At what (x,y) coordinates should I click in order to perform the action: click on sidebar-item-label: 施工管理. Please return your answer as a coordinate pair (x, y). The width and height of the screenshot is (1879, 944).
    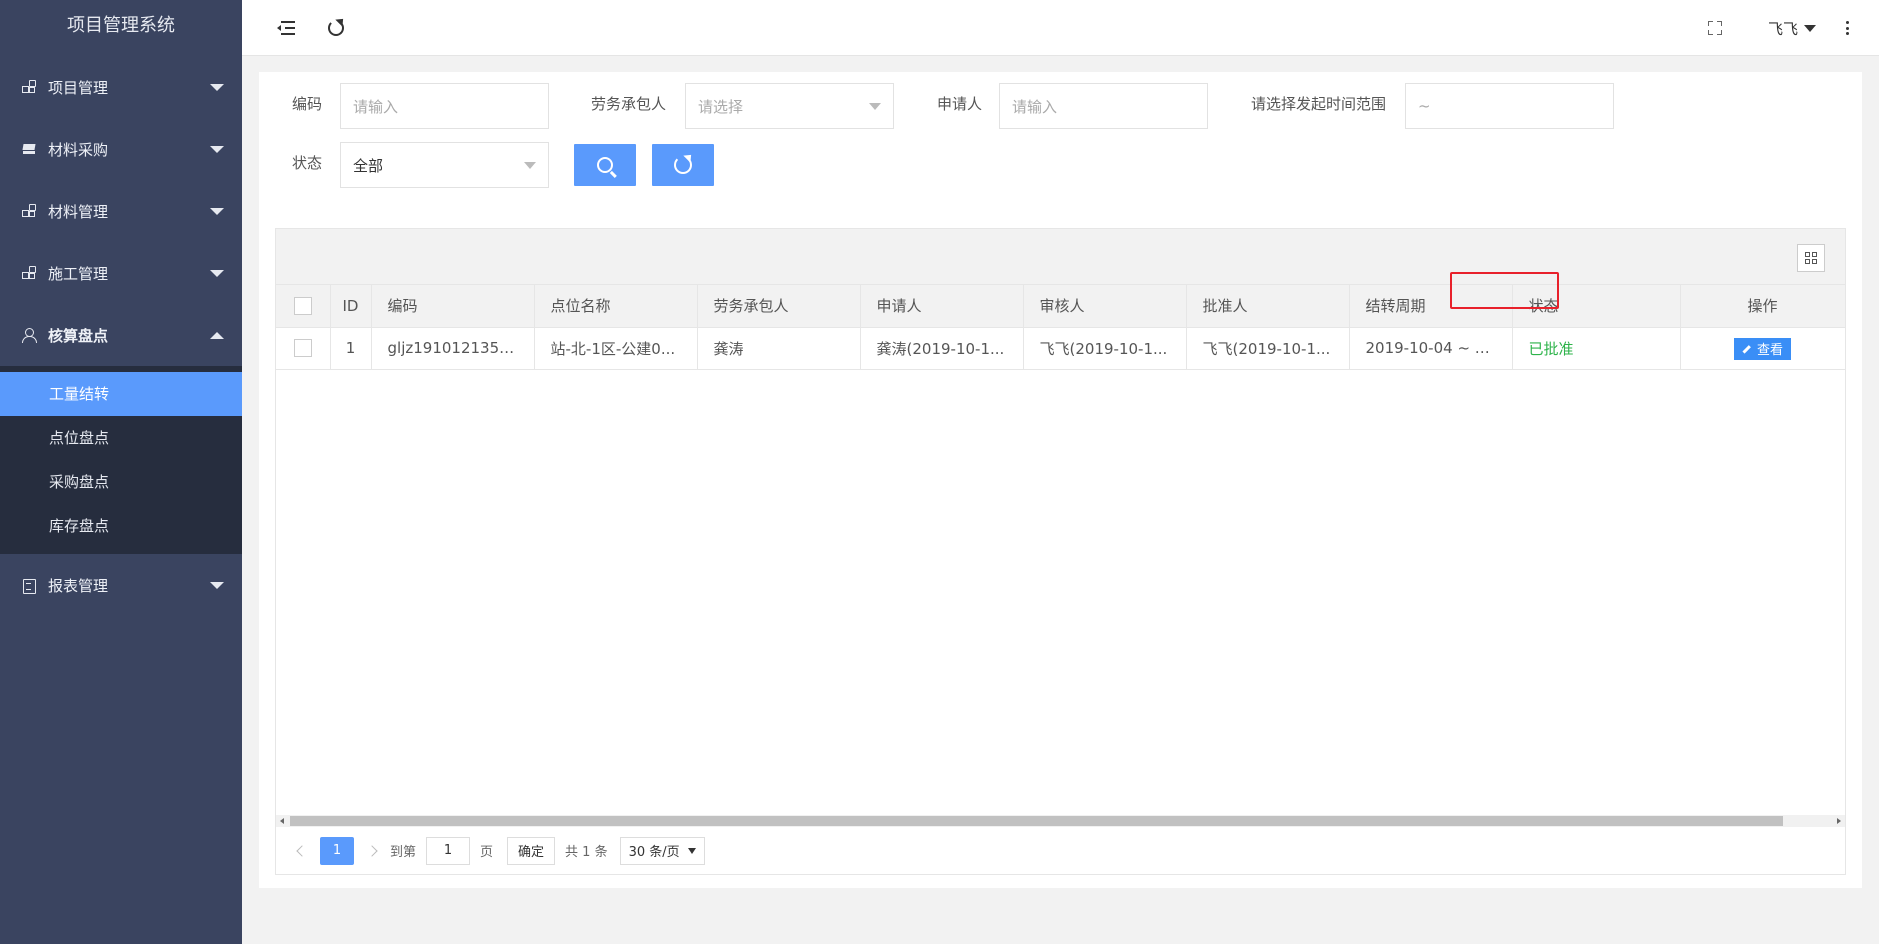
    Looking at the image, I should click on (78, 273).